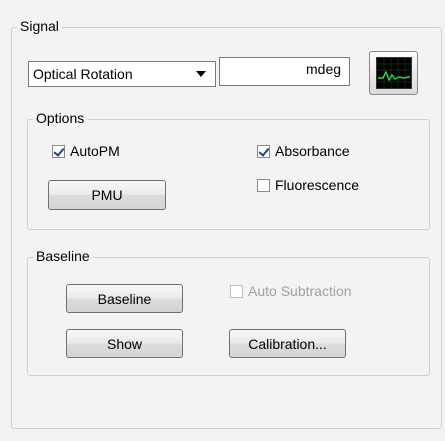 Image resolution: width=445 pixels, height=441 pixels. What do you see at coordinates (300, 291) in the screenshot?
I see `auto-subtraction-checkbox-label: Auto Subtraction` at bounding box center [300, 291].